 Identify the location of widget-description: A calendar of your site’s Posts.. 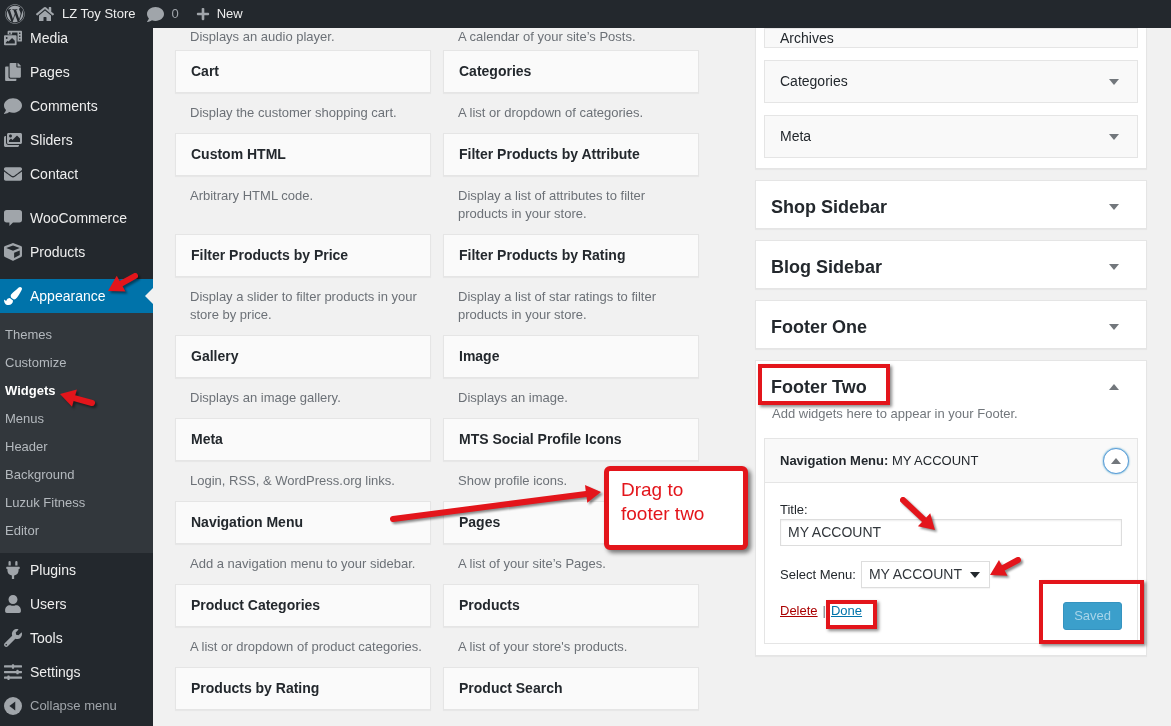
(547, 37).